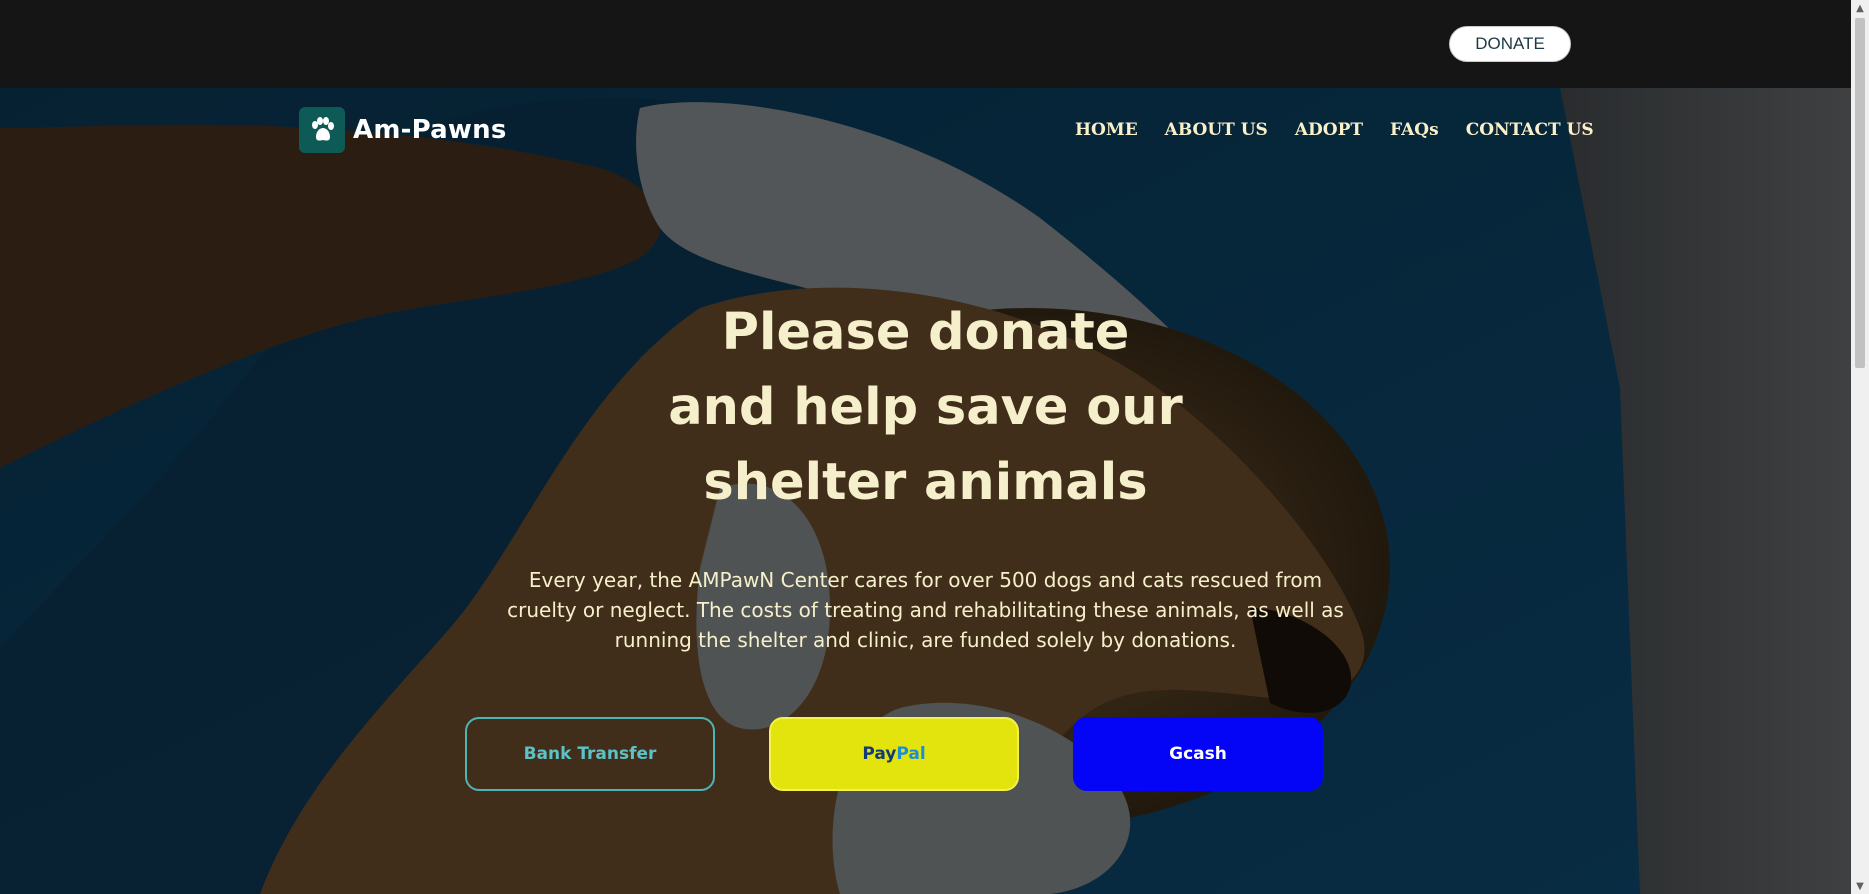  What do you see at coordinates (1414, 130) in the screenshot?
I see `nav-faqs: FAQs` at bounding box center [1414, 130].